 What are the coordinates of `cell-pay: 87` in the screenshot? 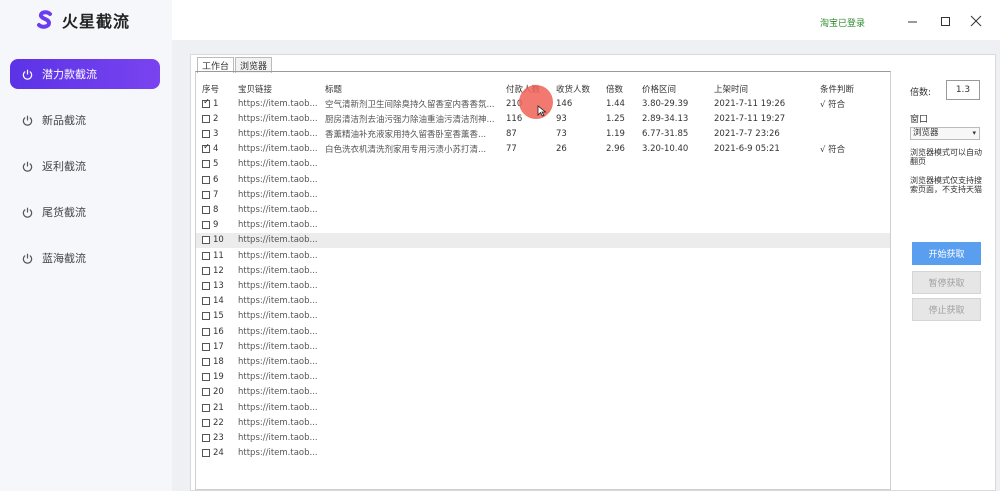 It's located at (511, 133).